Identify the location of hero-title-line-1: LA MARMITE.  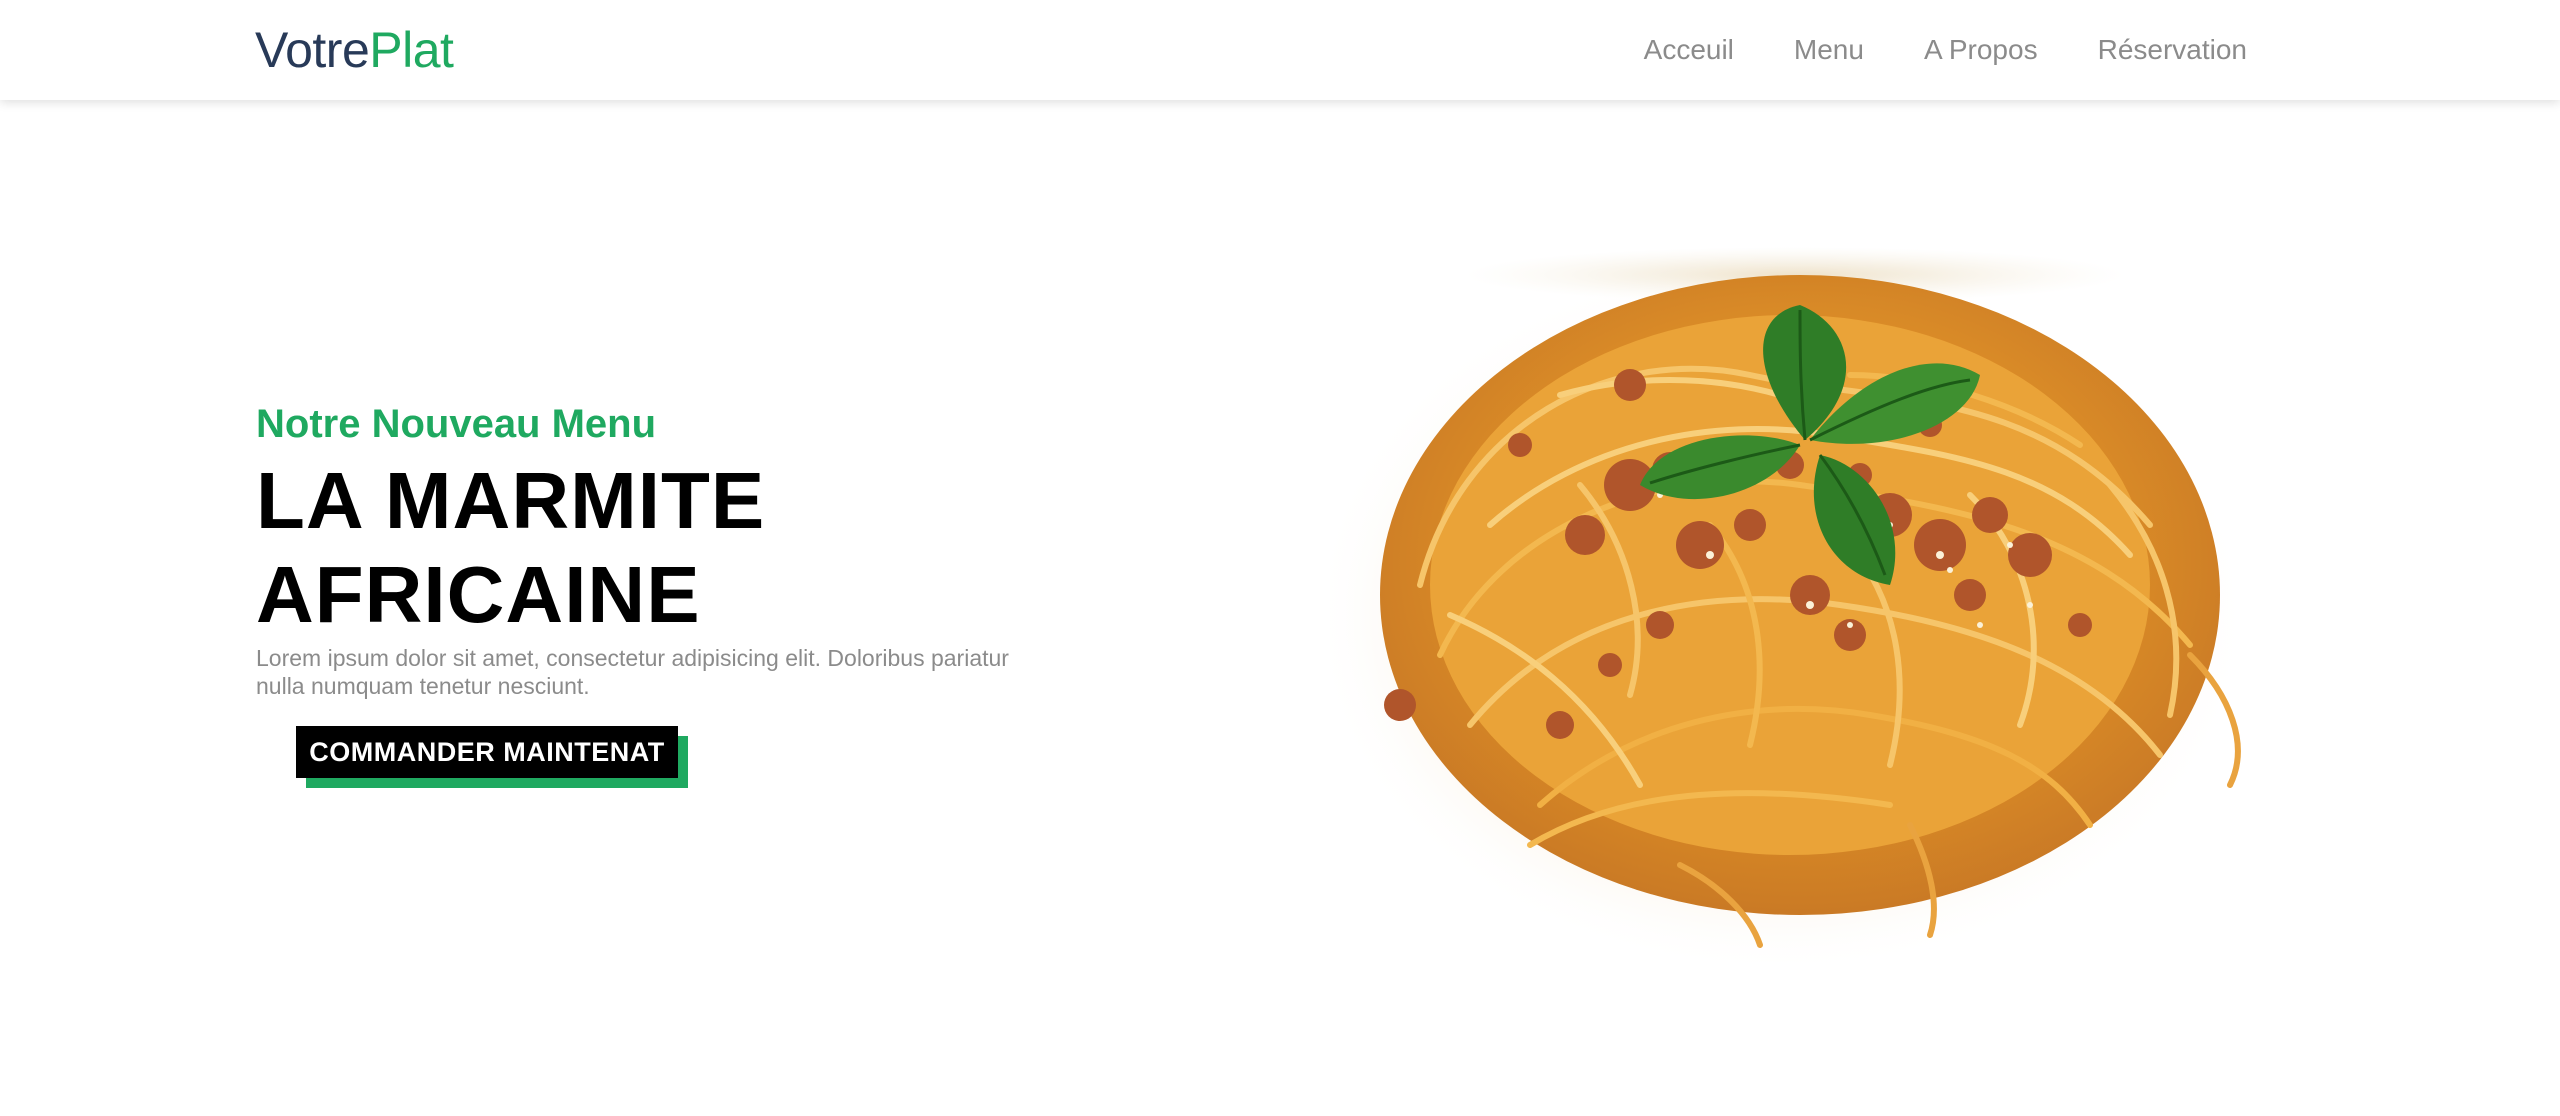
(511, 500).